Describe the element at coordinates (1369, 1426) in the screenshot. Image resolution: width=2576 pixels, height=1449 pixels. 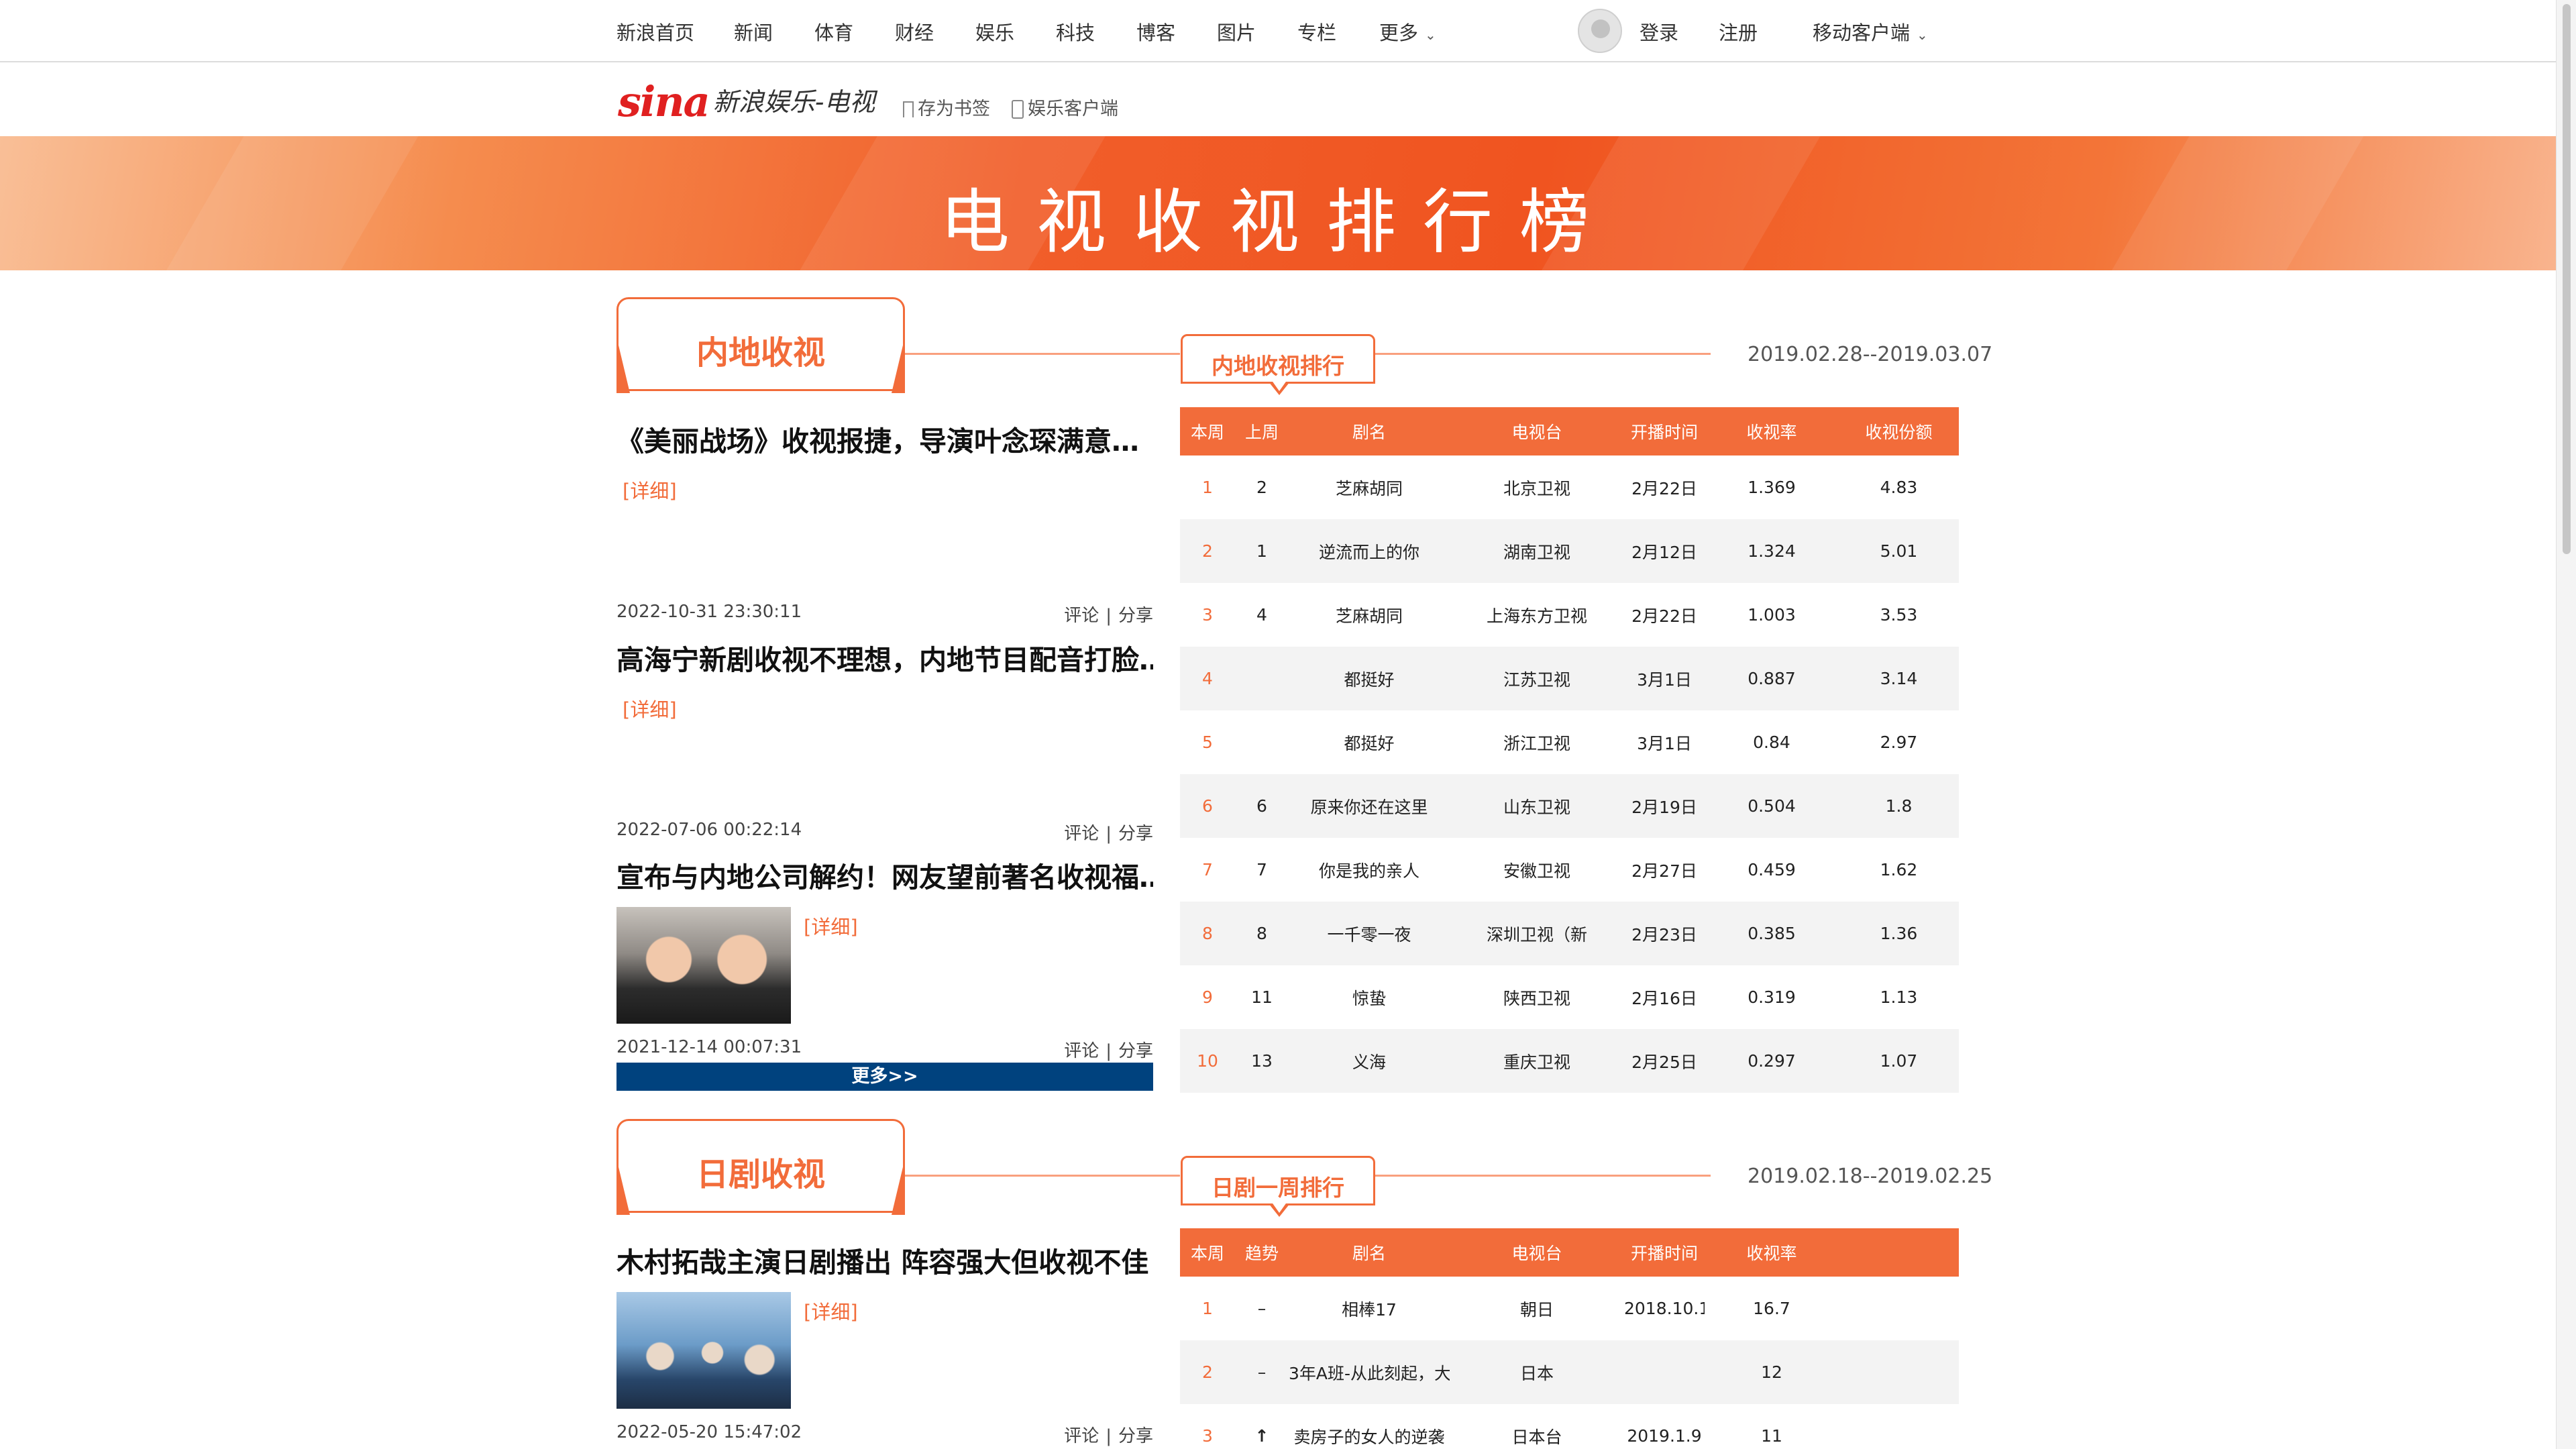
I see `cell-show: 卖房子的女人的逆袭` at that location.